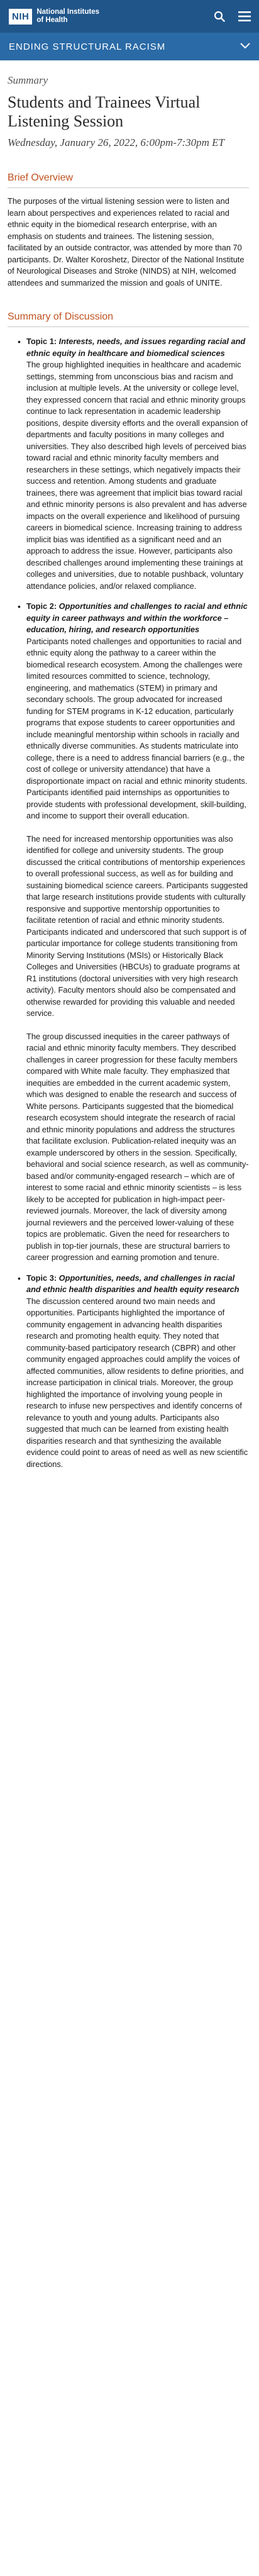  I want to click on brief-overview-heading: Brief Overview, so click(128, 180).